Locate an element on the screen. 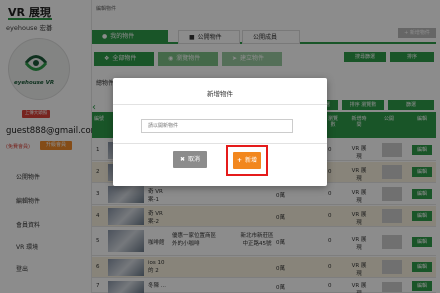 The height and width of the screenshot is (293, 440). cancel-button: ✖ 取消 is located at coordinates (190, 159).